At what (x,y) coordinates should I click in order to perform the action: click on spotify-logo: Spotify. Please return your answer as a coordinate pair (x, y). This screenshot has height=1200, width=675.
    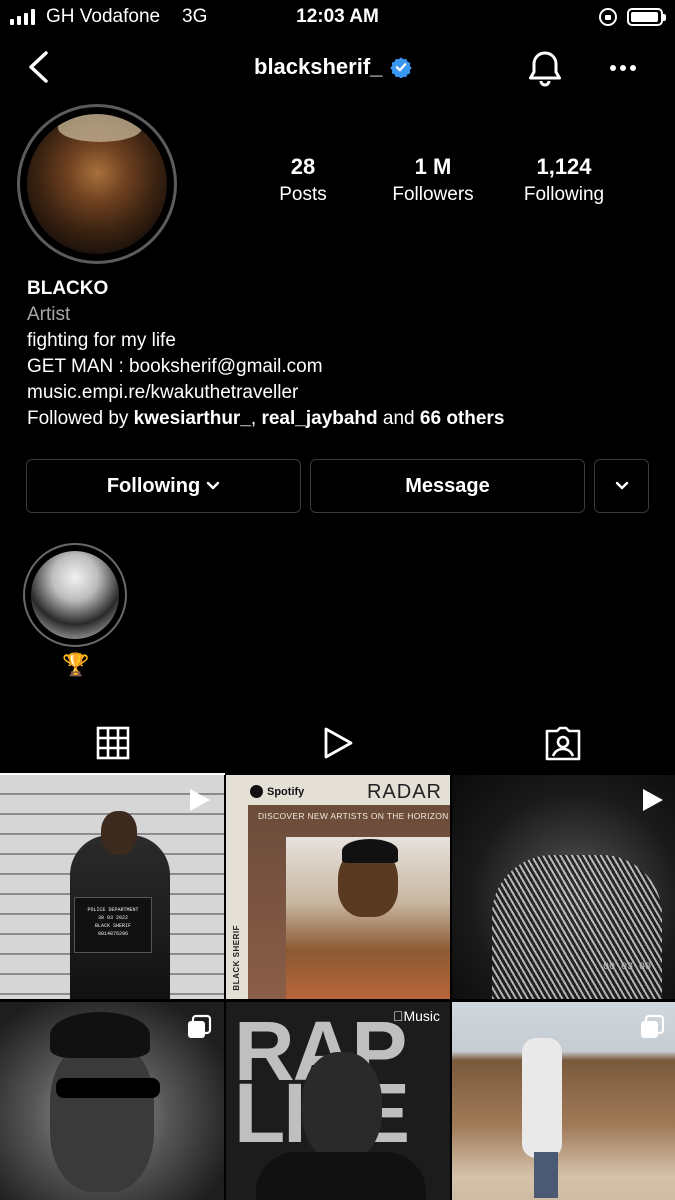
    Looking at the image, I should click on (277, 791).